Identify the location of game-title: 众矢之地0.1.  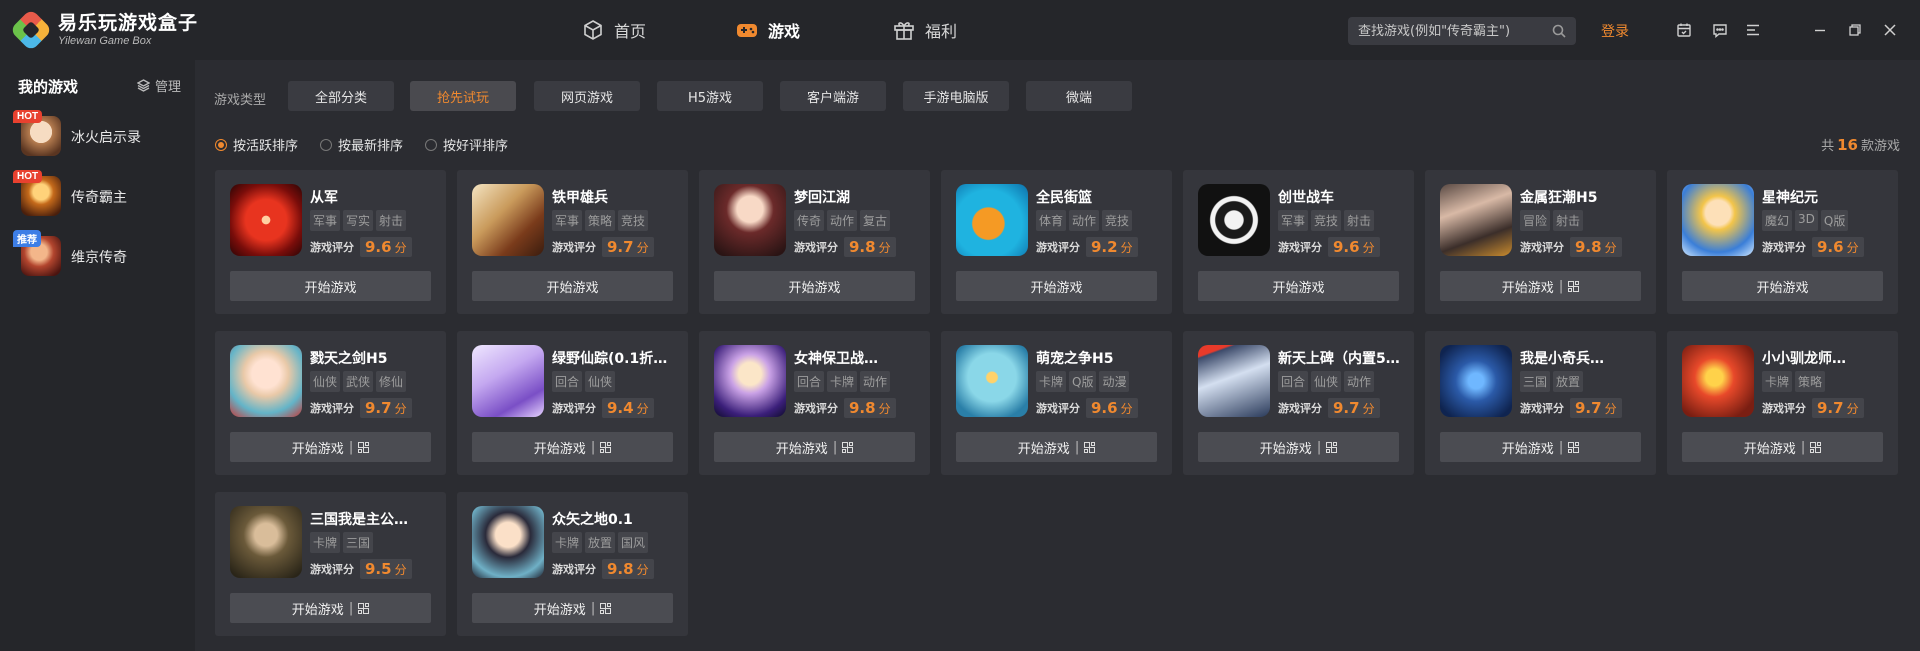
(616, 519).